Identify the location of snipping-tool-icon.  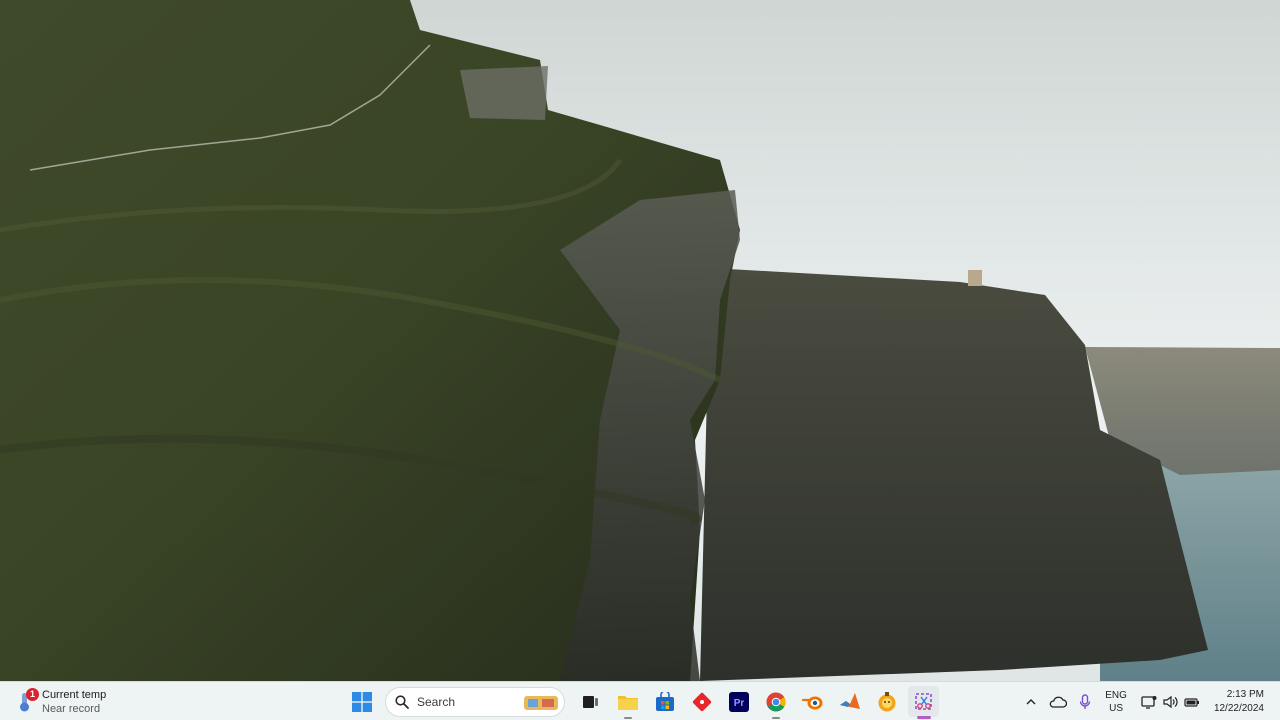
(923, 701).